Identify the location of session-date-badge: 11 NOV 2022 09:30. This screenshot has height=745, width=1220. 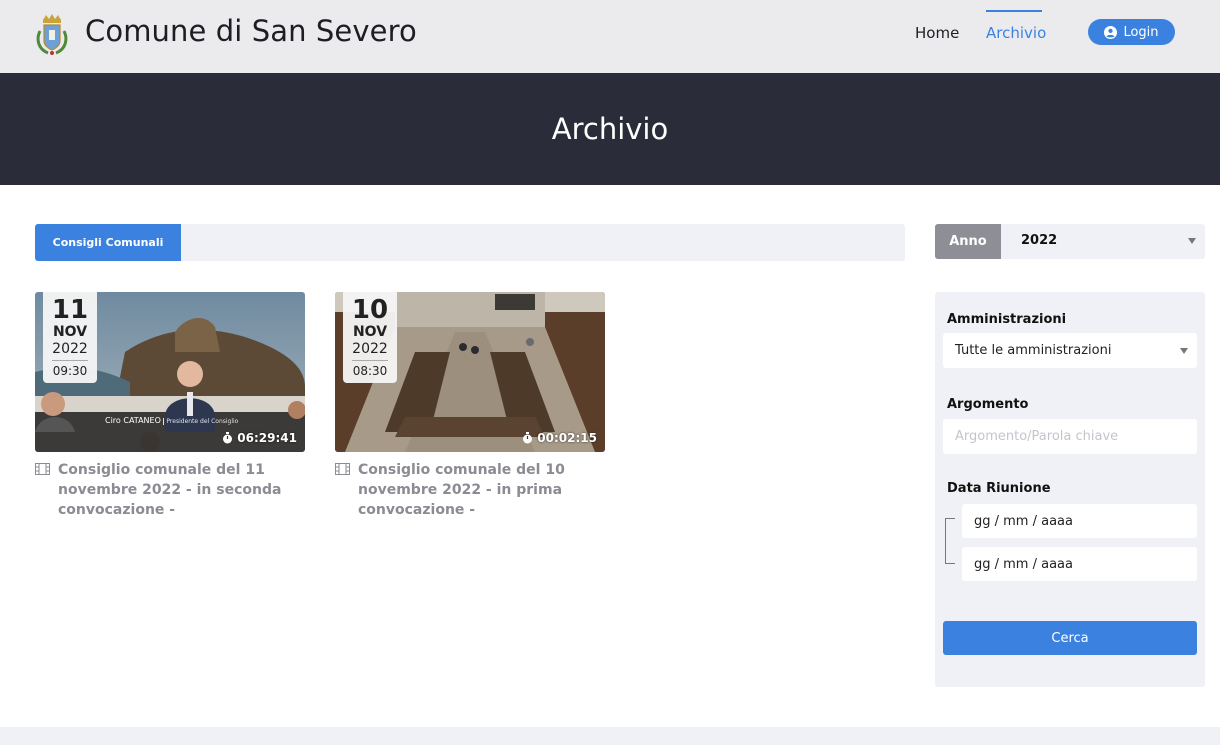
(70, 337).